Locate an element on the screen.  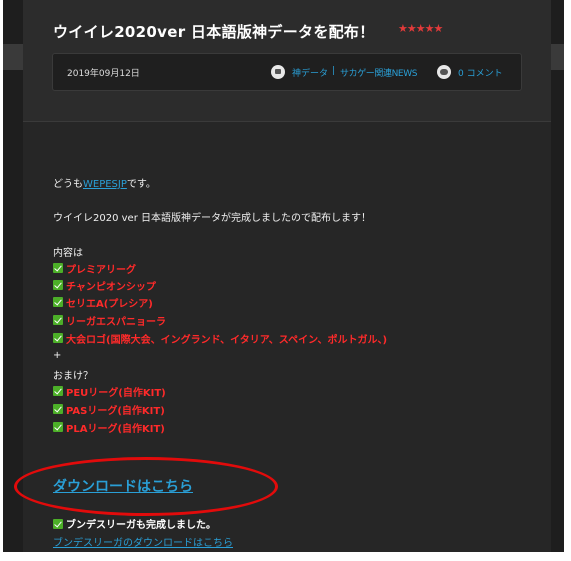
bonus-item-label: PEUリーグ(自作KIT) is located at coordinates (116, 393).